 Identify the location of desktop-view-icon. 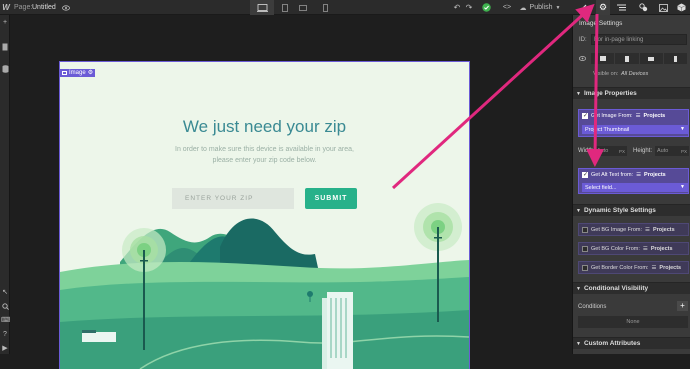
(262, 7).